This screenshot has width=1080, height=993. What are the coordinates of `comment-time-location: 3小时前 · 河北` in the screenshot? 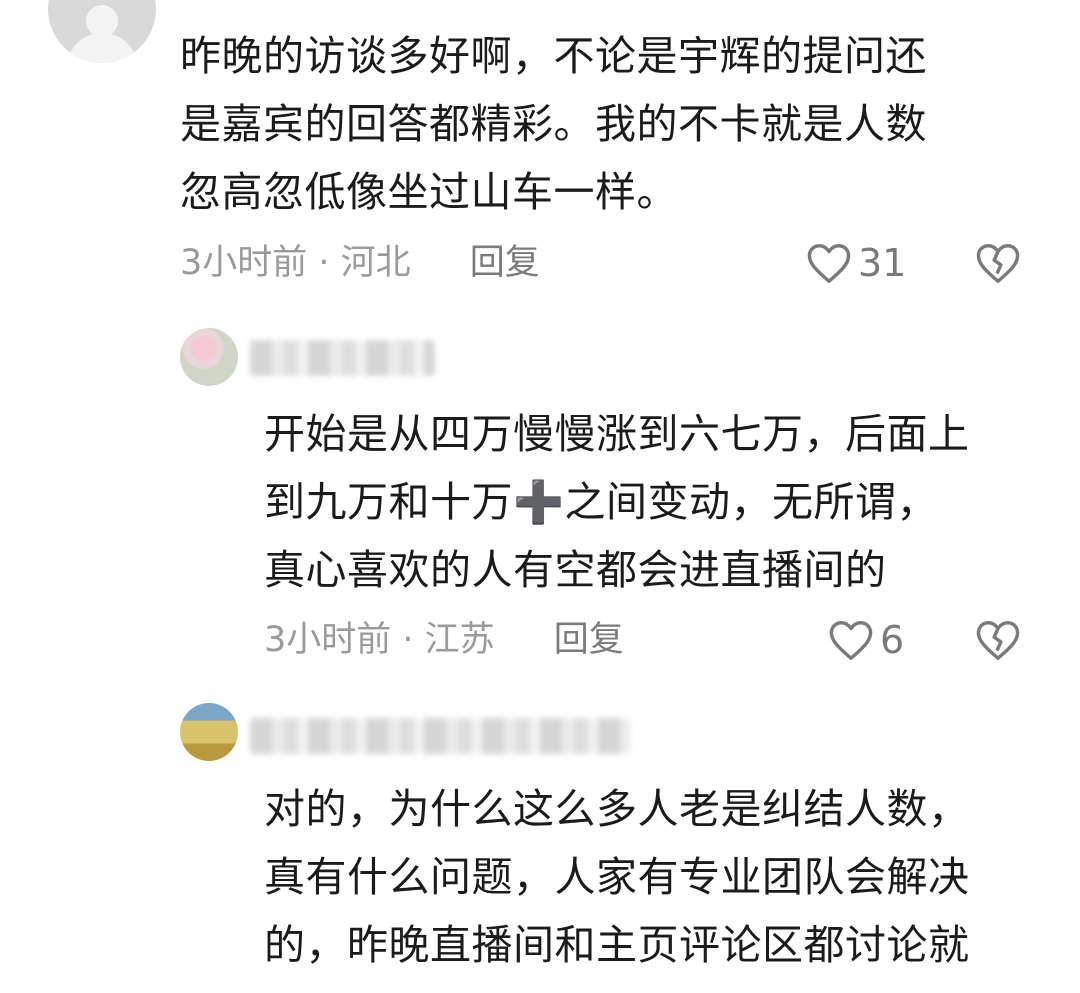 It's located at (295, 263).